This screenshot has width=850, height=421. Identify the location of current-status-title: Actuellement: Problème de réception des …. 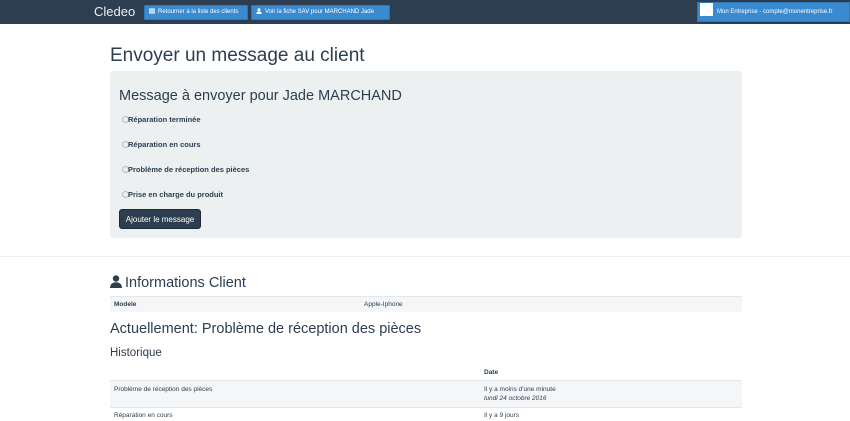
(266, 329).